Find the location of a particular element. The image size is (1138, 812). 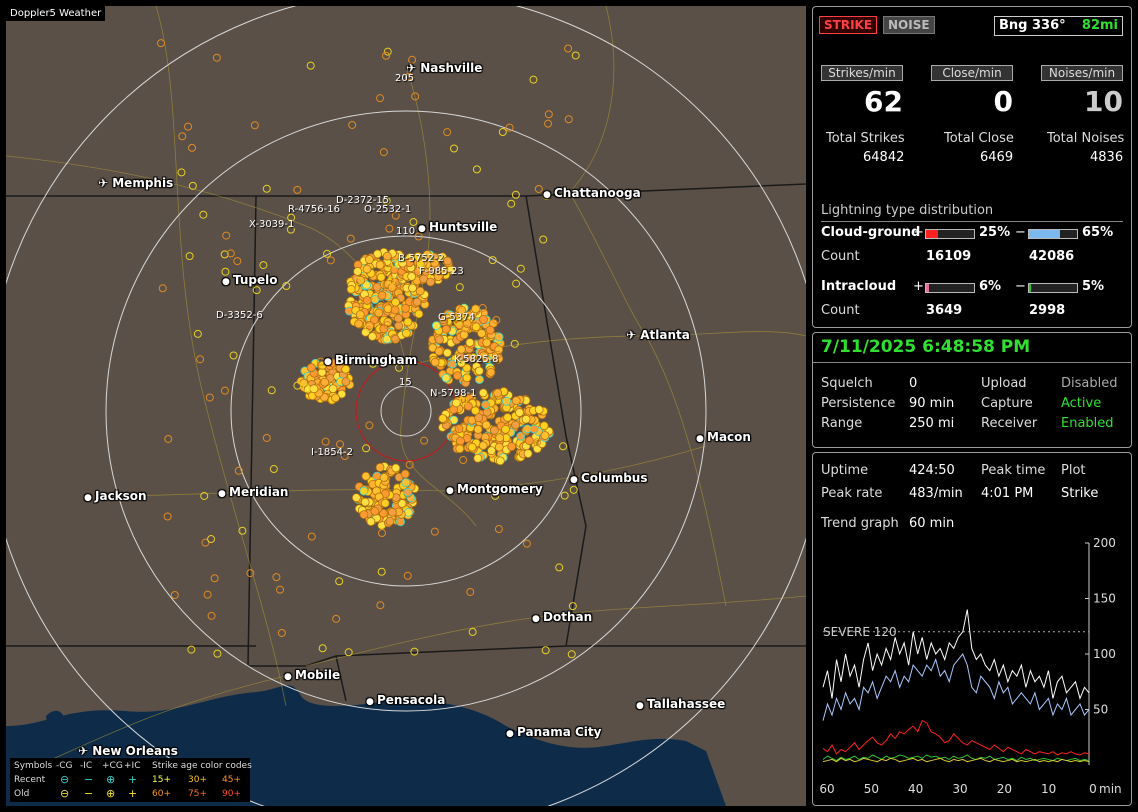

city-jackson: ● Jackson is located at coordinates (115, 496).